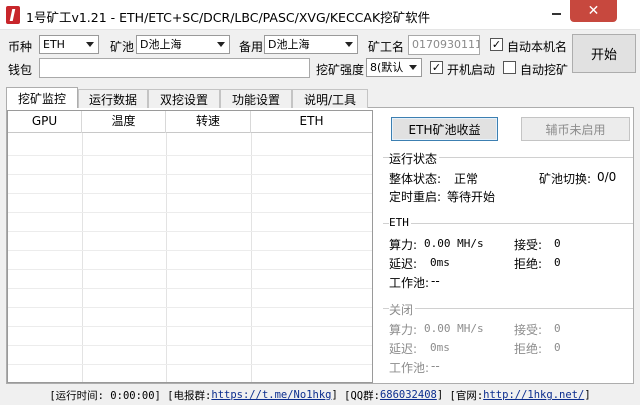 Image resolution: width=640 pixels, height=405 pixels. What do you see at coordinates (362, 395) in the screenshot?
I see `qq-prefix: [QQ群:` at bounding box center [362, 395].